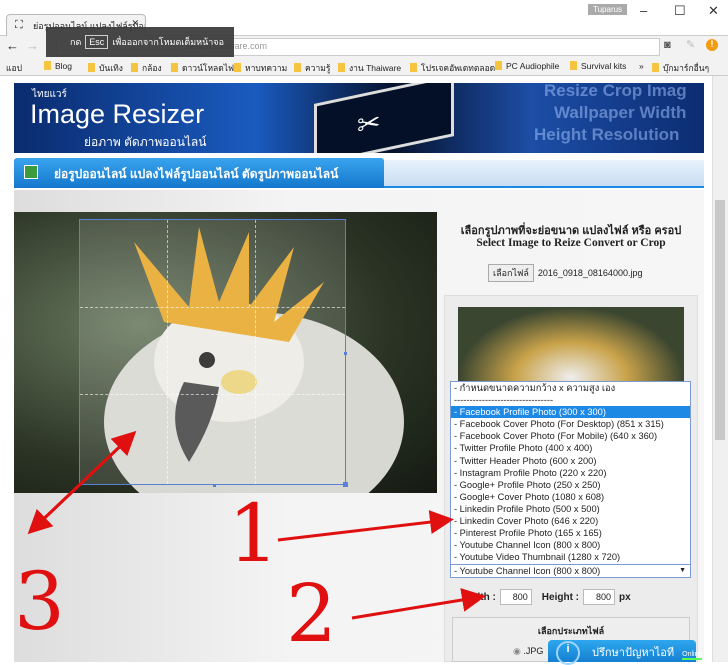  Describe the element at coordinates (80, 484) in the screenshot. I see `arrow-3b` at that location.